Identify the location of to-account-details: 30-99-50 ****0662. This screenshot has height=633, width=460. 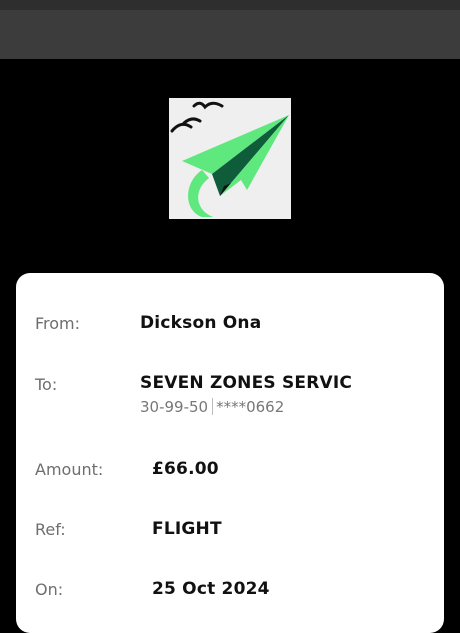
(212, 407).